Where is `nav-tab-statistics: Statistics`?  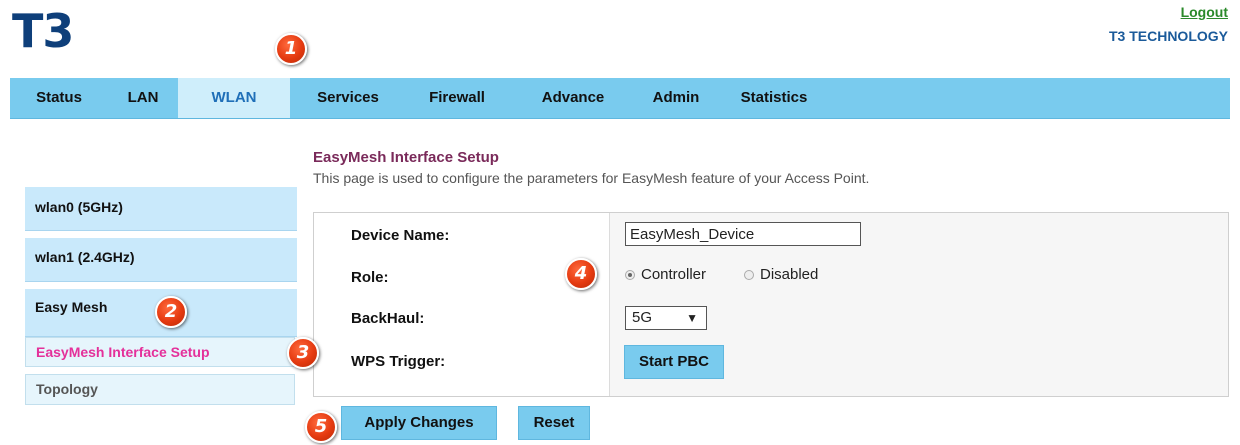
nav-tab-statistics: Statistics is located at coordinates (774, 98).